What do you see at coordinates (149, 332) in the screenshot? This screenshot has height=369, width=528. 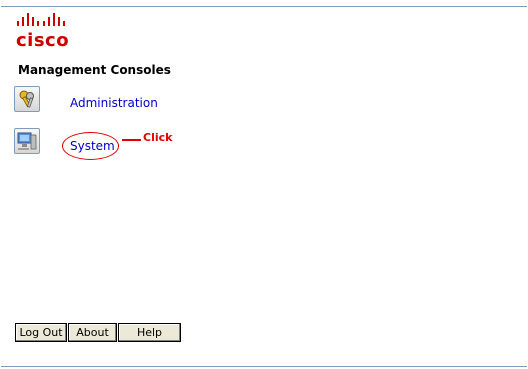 I see `help-button: Help` at bounding box center [149, 332].